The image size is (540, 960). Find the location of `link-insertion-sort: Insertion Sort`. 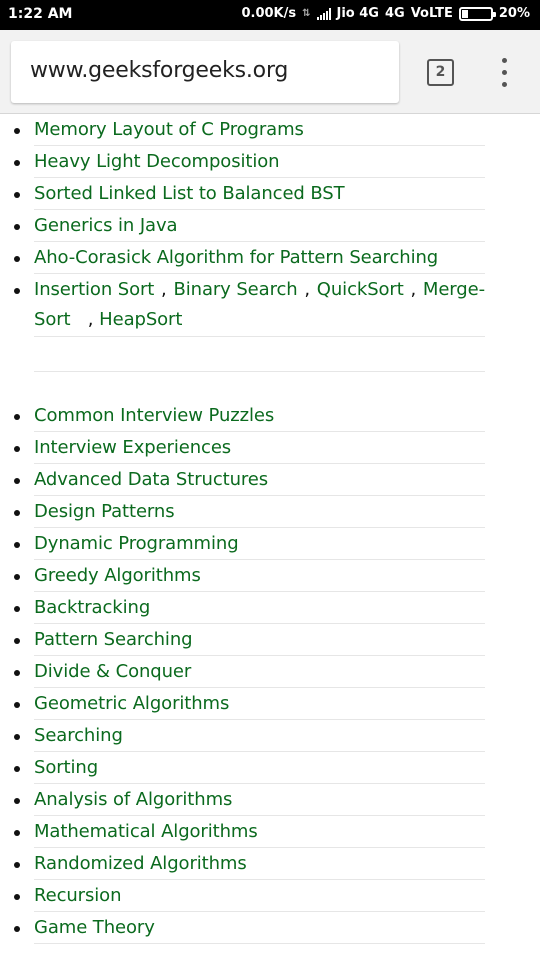

link-insertion-sort: Insertion Sort is located at coordinates (94, 289).